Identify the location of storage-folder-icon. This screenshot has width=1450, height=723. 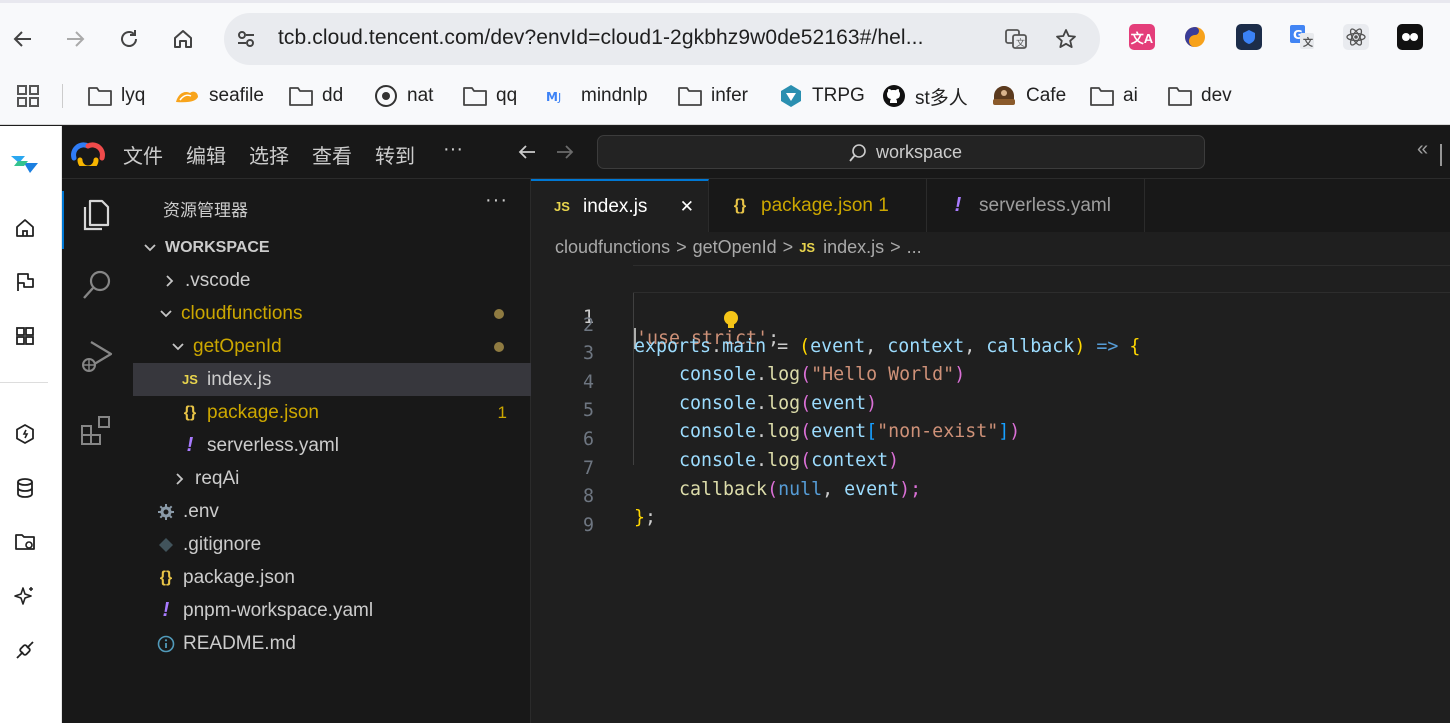
(25, 542).